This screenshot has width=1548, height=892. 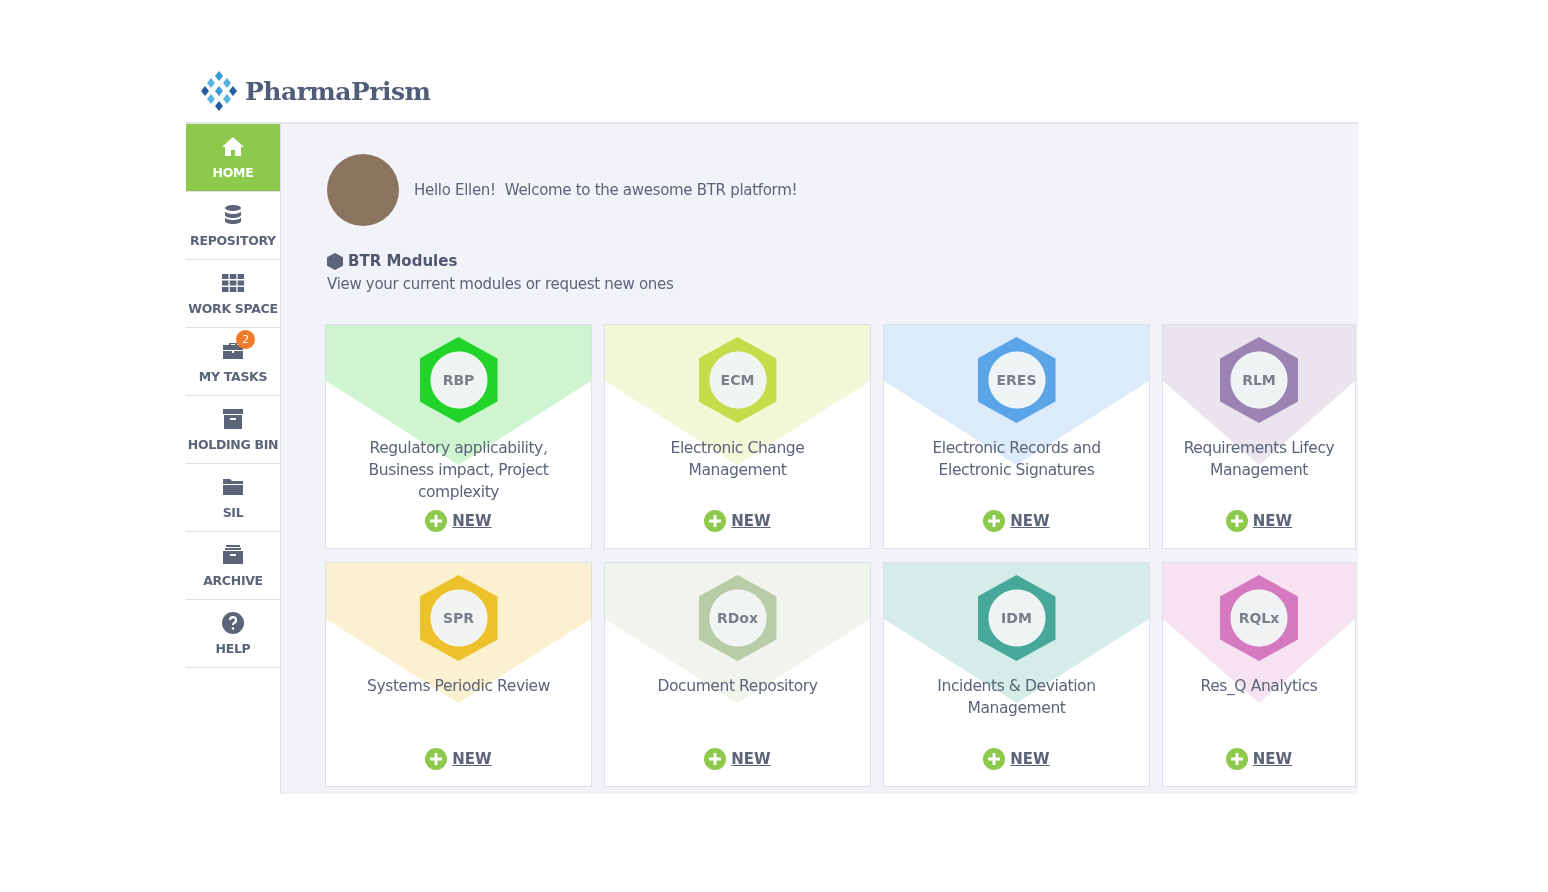 What do you see at coordinates (458, 686) in the screenshot?
I see `module-title: Systems Periodic Review` at bounding box center [458, 686].